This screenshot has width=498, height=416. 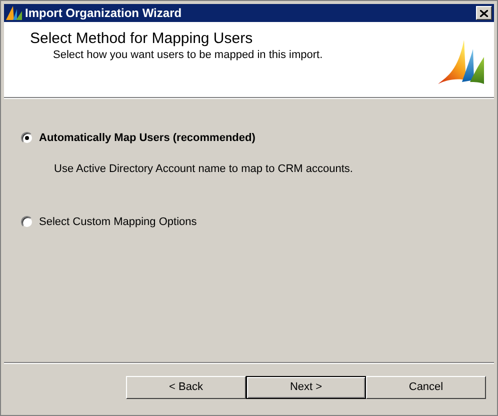 I want to click on option-description: Use Active Directory Account name to map to CRM accounts., so click(x=203, y=169).